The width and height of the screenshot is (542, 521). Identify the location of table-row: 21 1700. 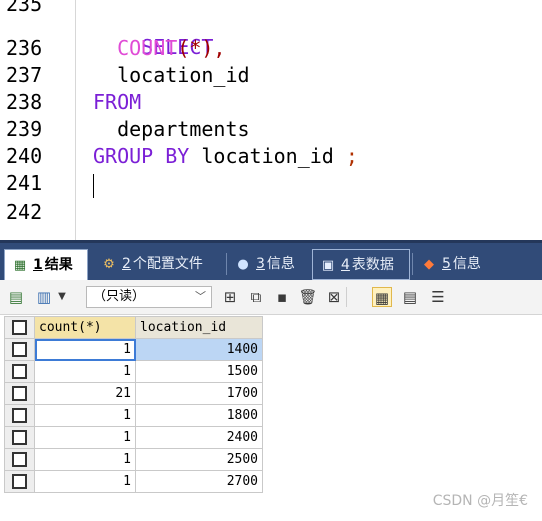
(133, 393).